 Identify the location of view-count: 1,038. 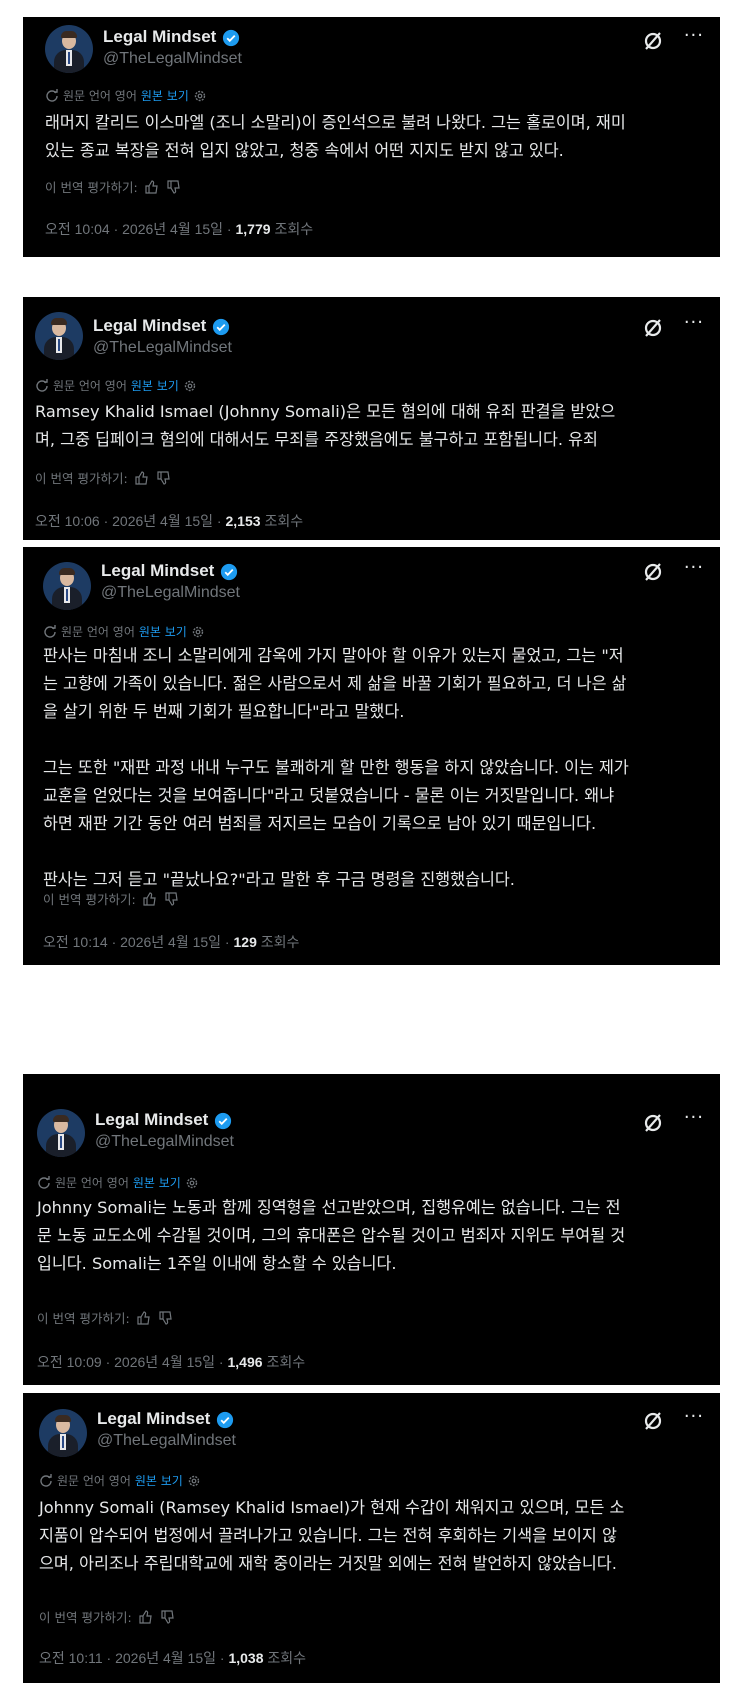
(246, 1658).